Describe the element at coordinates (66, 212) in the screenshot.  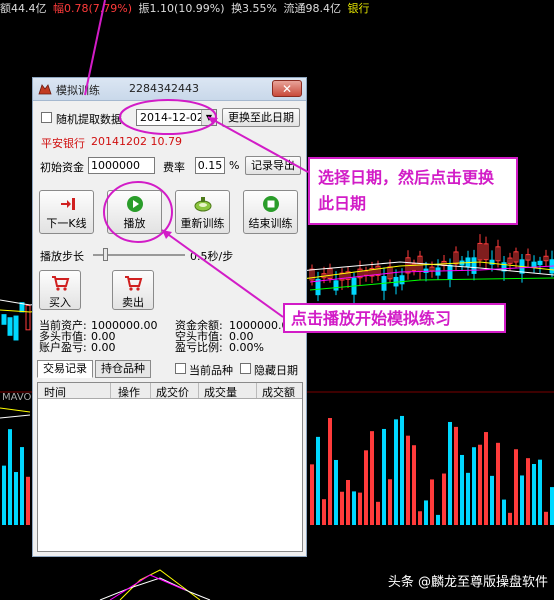
I see `next-candle-button: 下一K线` at that location.